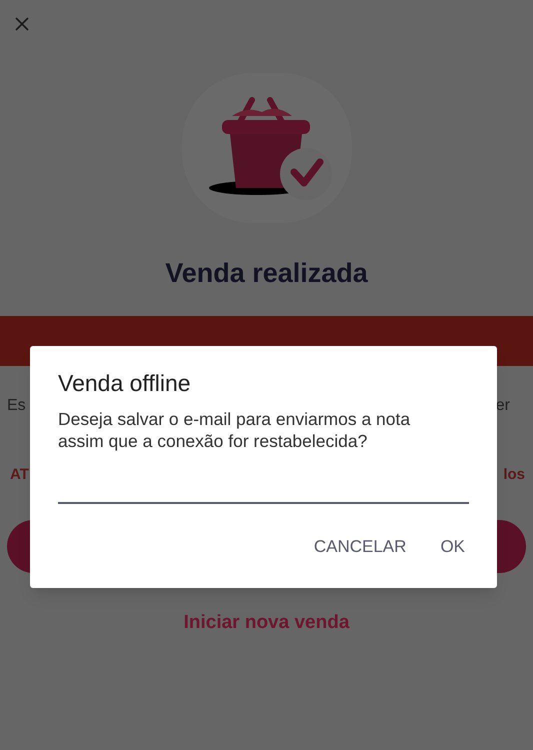 Image resolution: width=533 pixels, height=750 pixels. What do you see at coordinates (19, 475) in the screenshot?
I see `action-link: AT` at bounding box center [19, 475].